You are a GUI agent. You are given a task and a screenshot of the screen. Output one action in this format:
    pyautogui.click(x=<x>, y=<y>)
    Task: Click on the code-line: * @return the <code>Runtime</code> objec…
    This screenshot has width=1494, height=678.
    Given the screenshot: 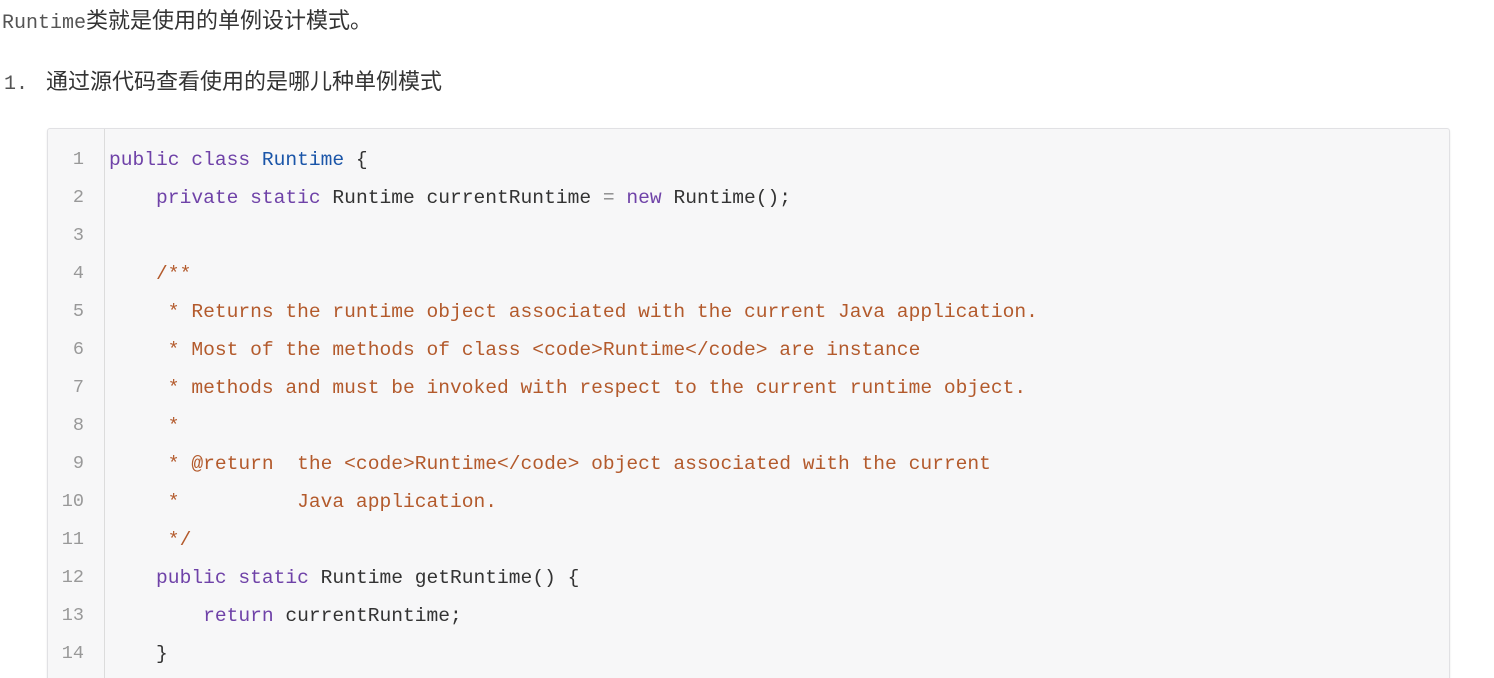 What is the action you would take?
    pyautogui.click(x=550, y=464)
    